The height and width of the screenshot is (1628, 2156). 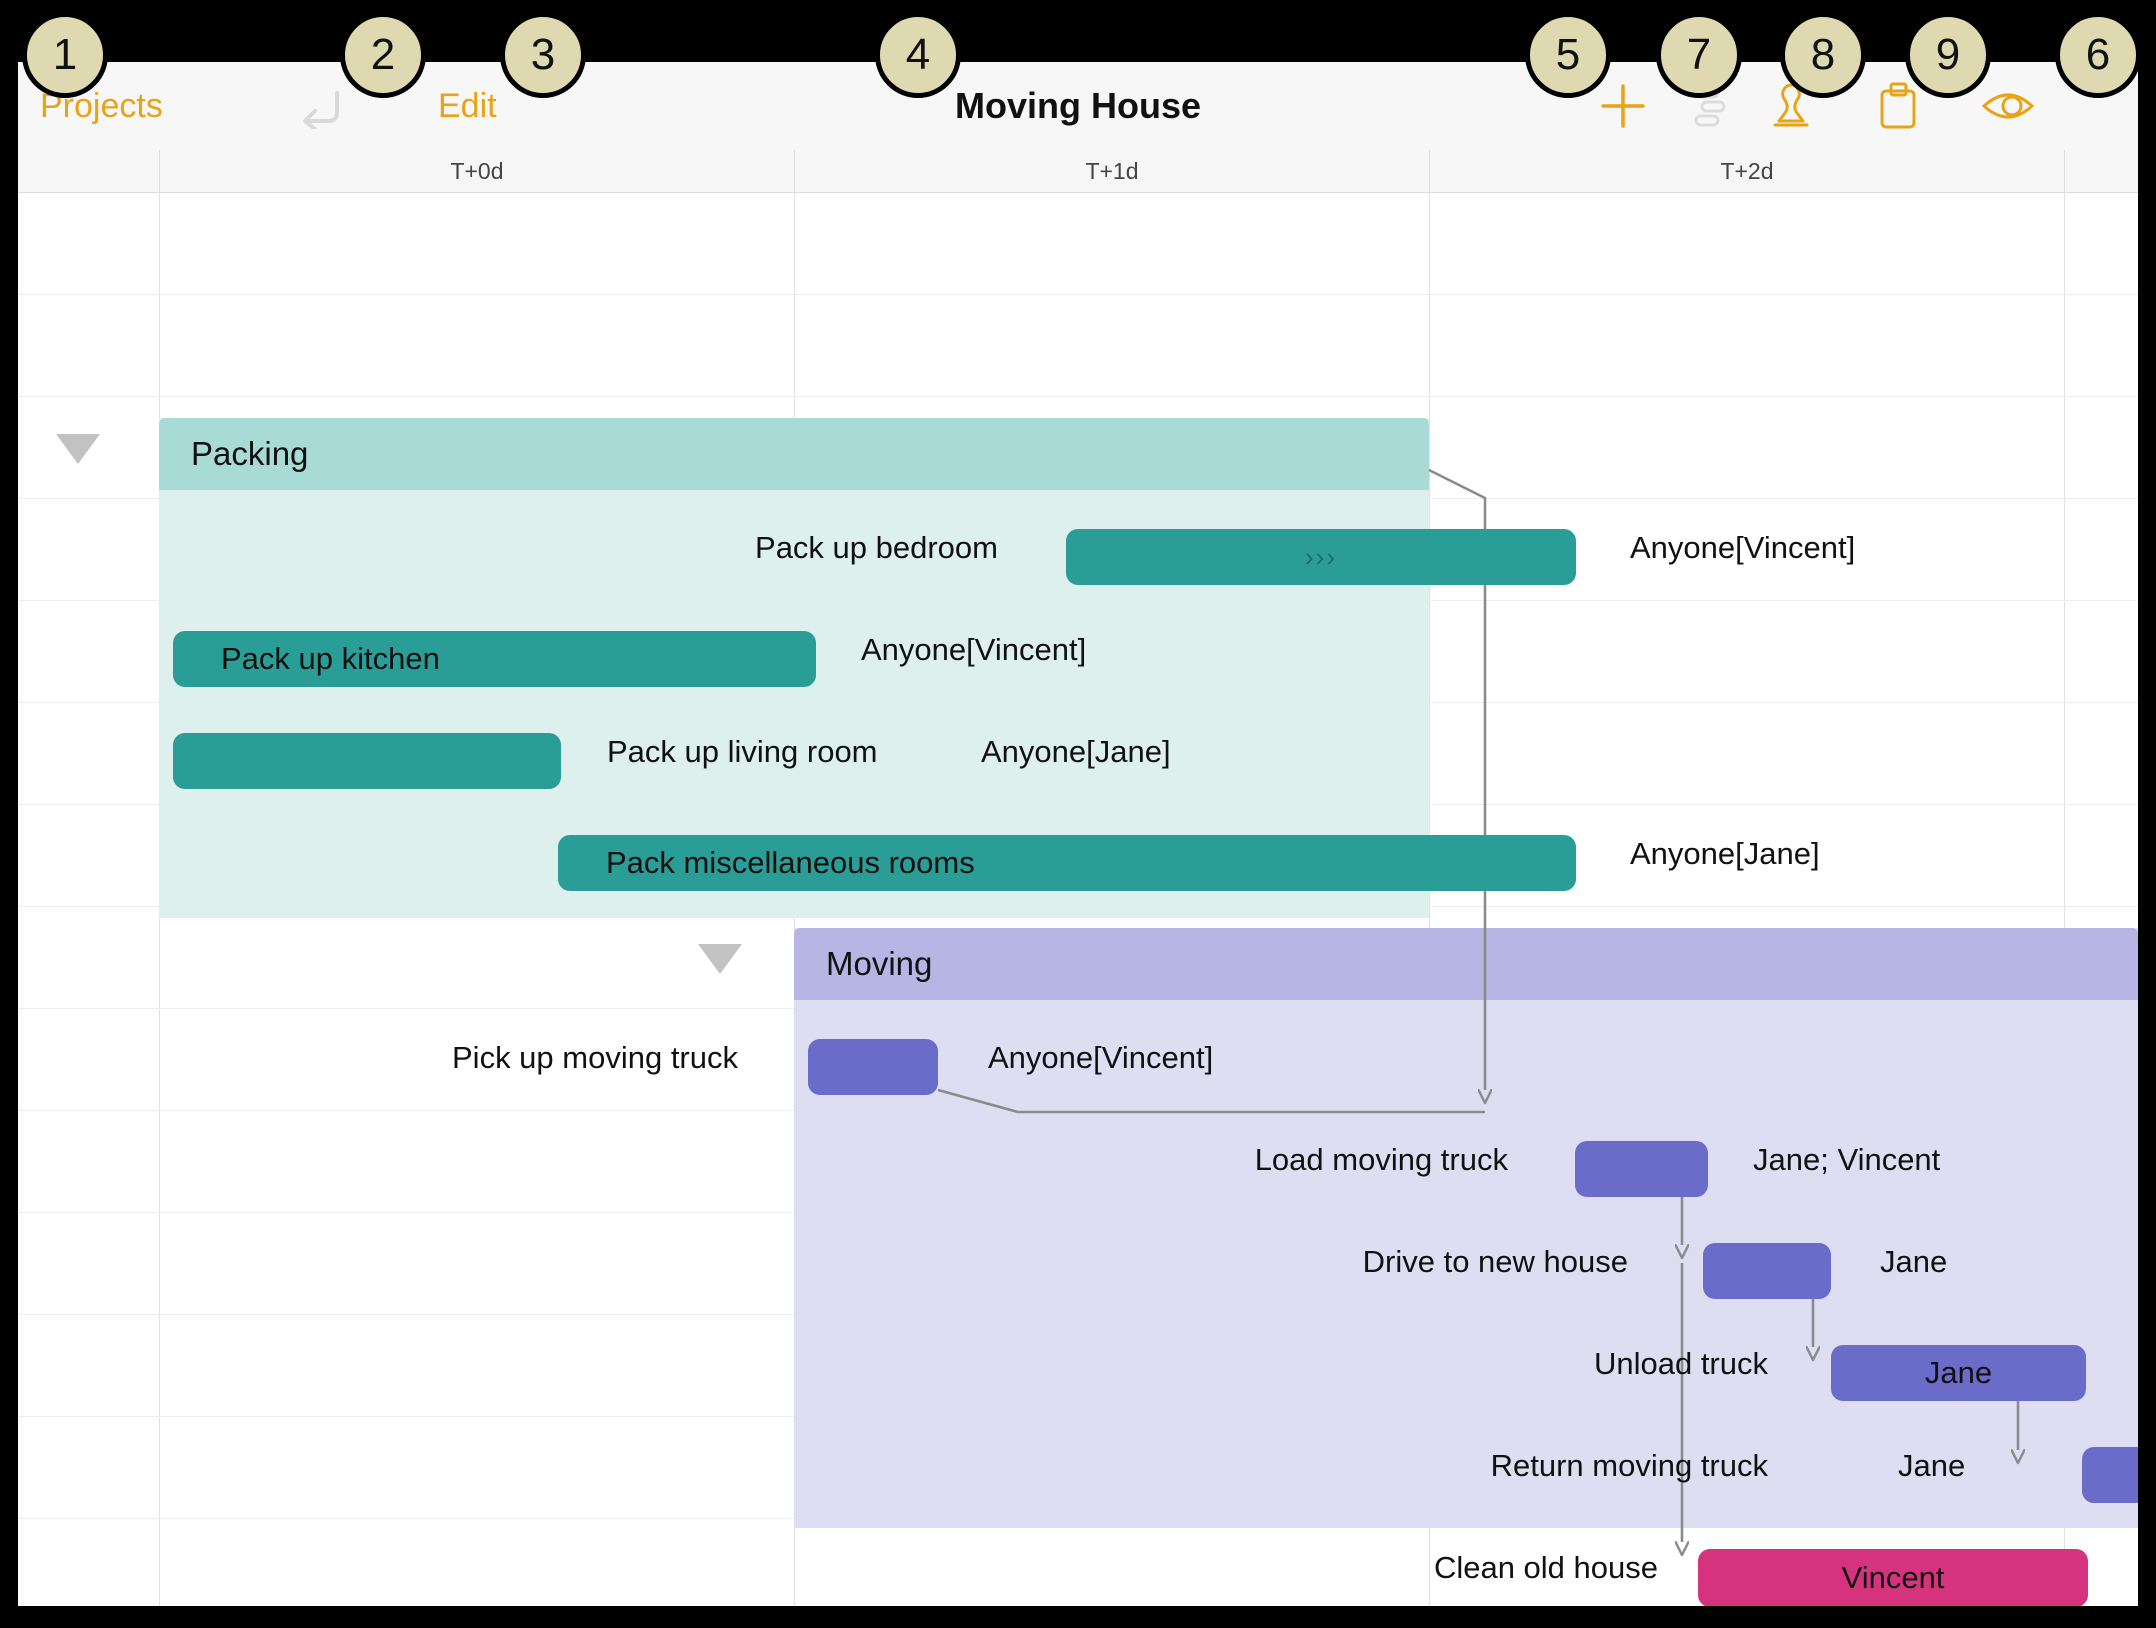 I want to click on task-bar-pack-up-bedroom: ›››, so click(x=1321, y=557).